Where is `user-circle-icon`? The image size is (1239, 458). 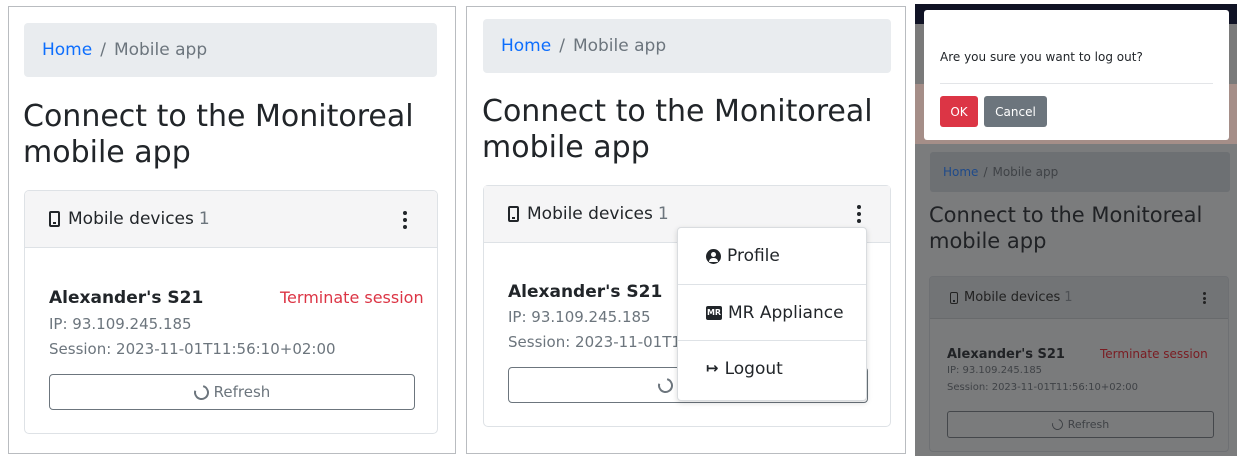 user-circle-icon is located at coordinates (713, 256).